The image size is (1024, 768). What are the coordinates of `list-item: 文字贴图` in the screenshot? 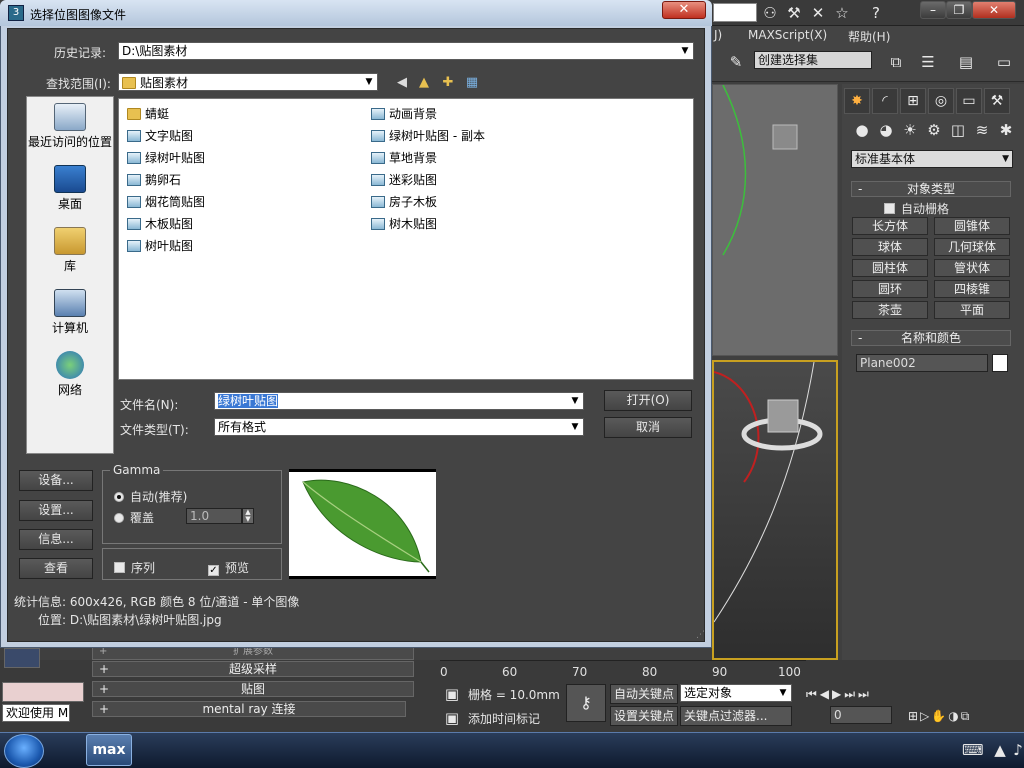 It's located at (160, 136).